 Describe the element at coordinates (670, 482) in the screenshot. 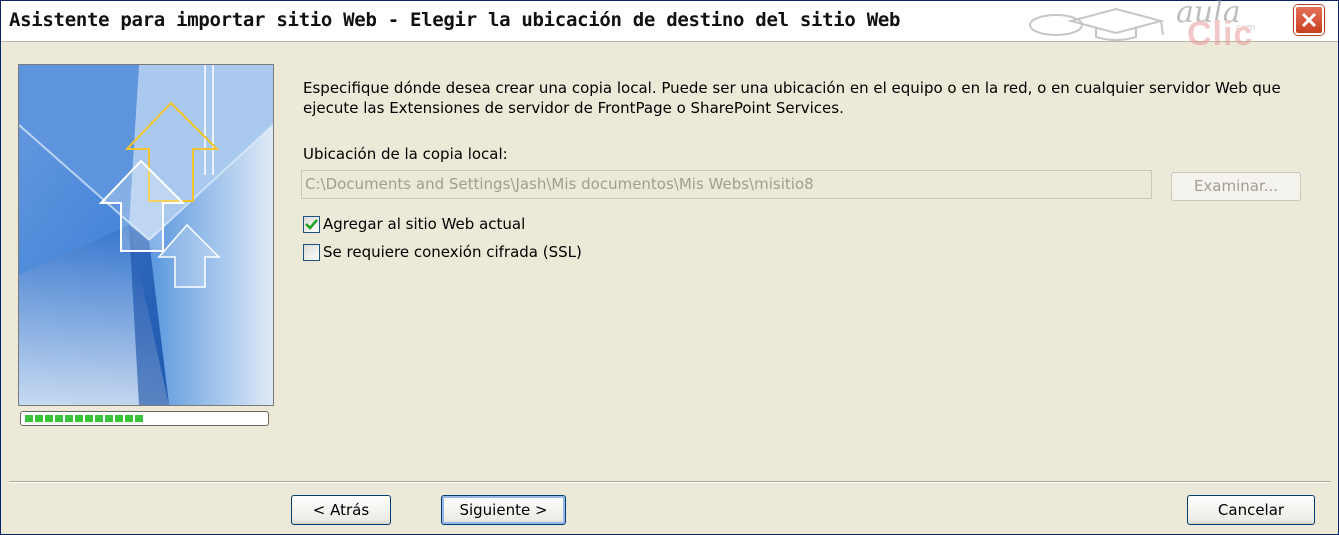

I see `button-separator` at that location.